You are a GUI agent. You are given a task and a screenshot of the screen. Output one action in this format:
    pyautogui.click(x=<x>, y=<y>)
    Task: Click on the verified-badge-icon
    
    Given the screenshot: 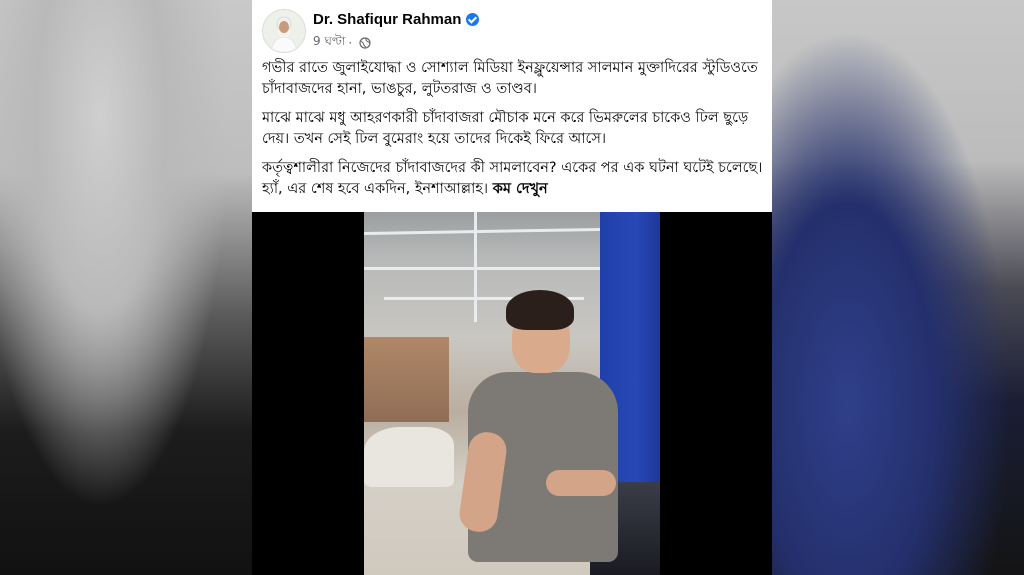 What is the action you would take?
    pyautogui.click(x=473, y=19)
    